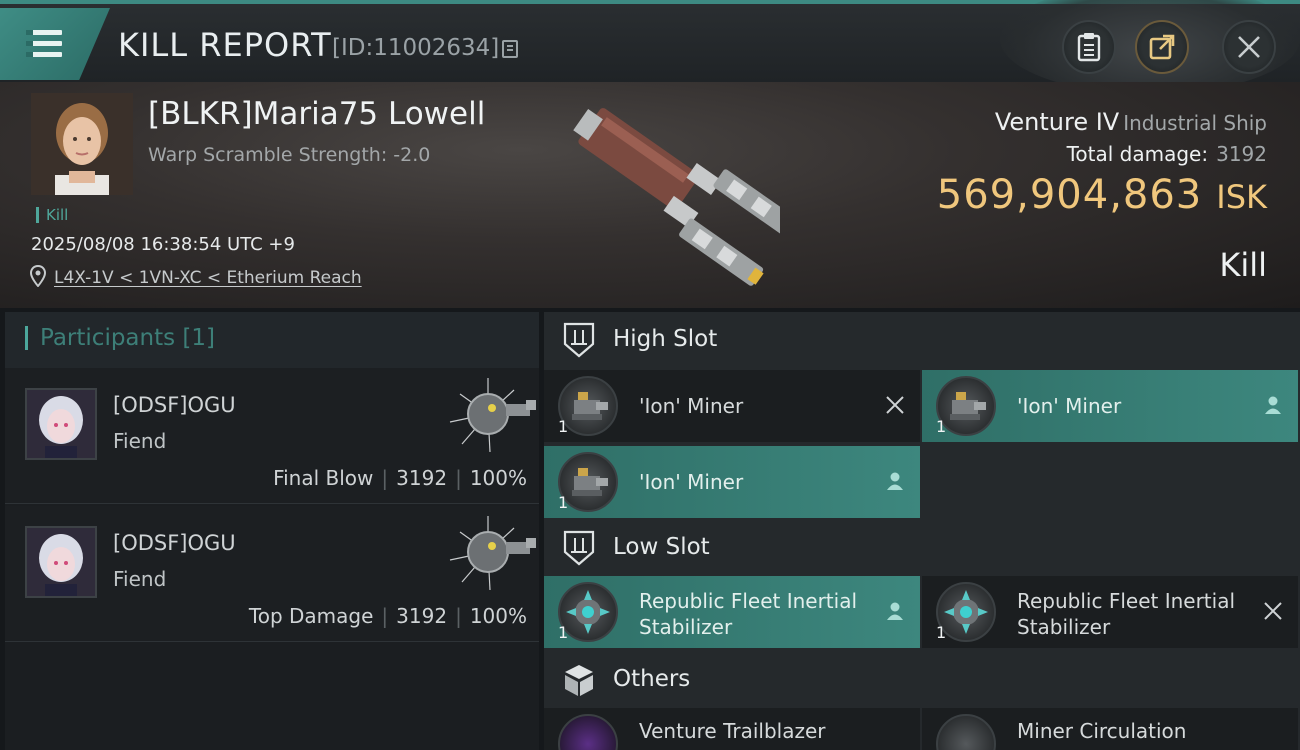 This screenshot has height=750, width=1300. I want to click on participants-title: Participants [1], so click(120, 338).